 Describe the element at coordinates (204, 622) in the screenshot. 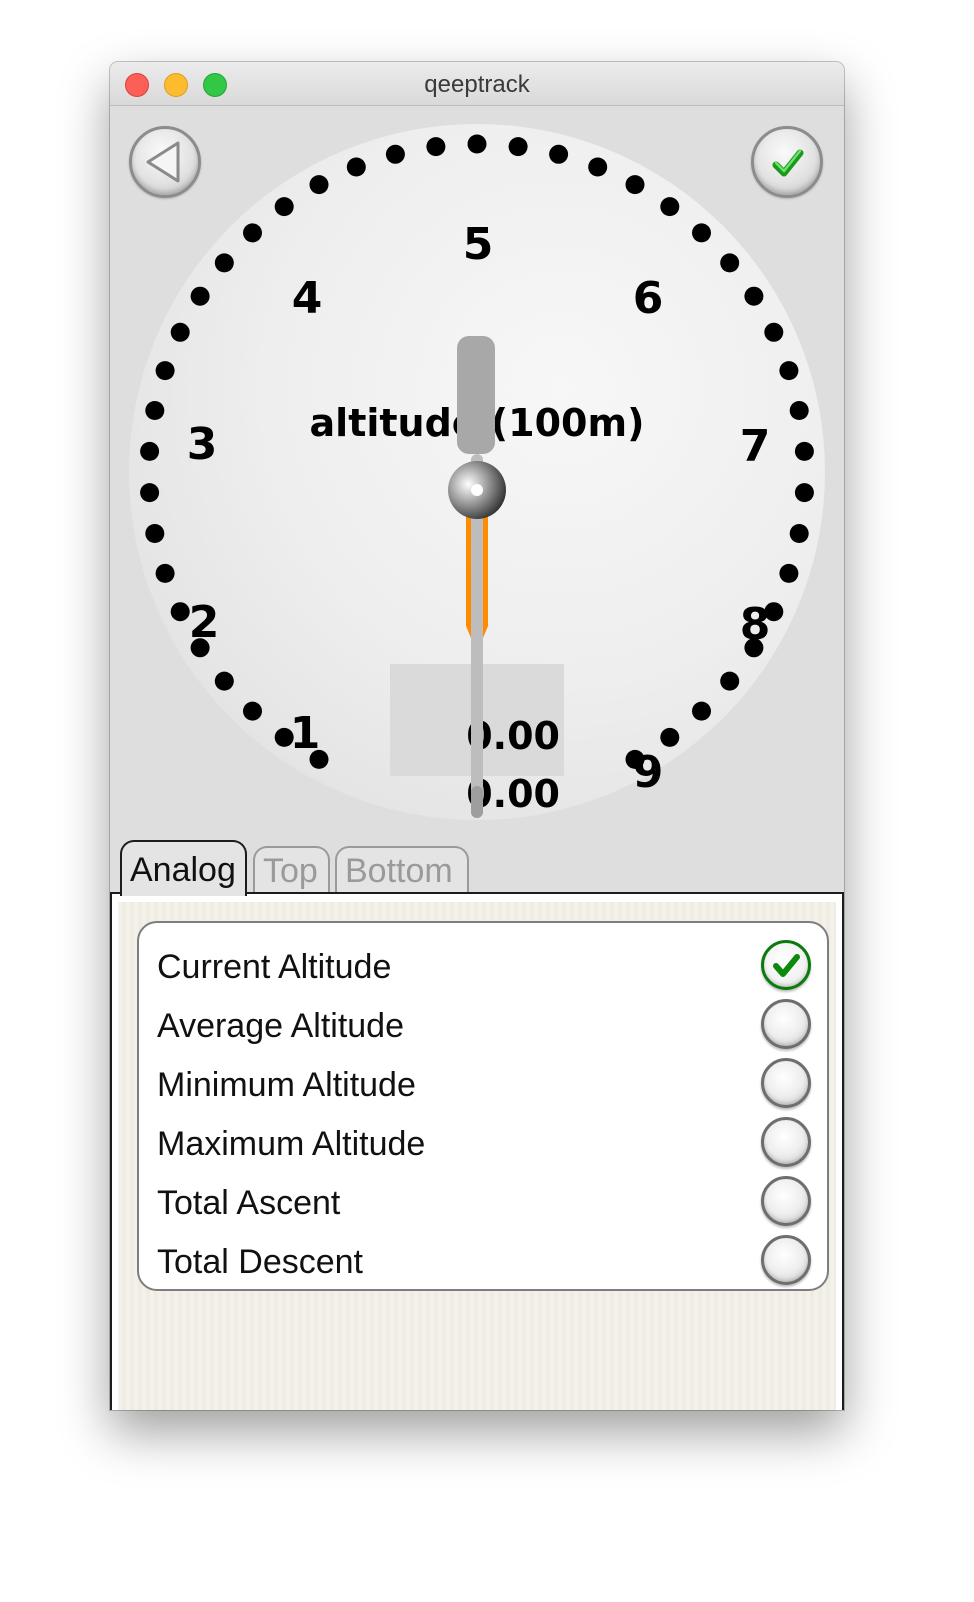

I see `dial-number-2: 2` at that location.